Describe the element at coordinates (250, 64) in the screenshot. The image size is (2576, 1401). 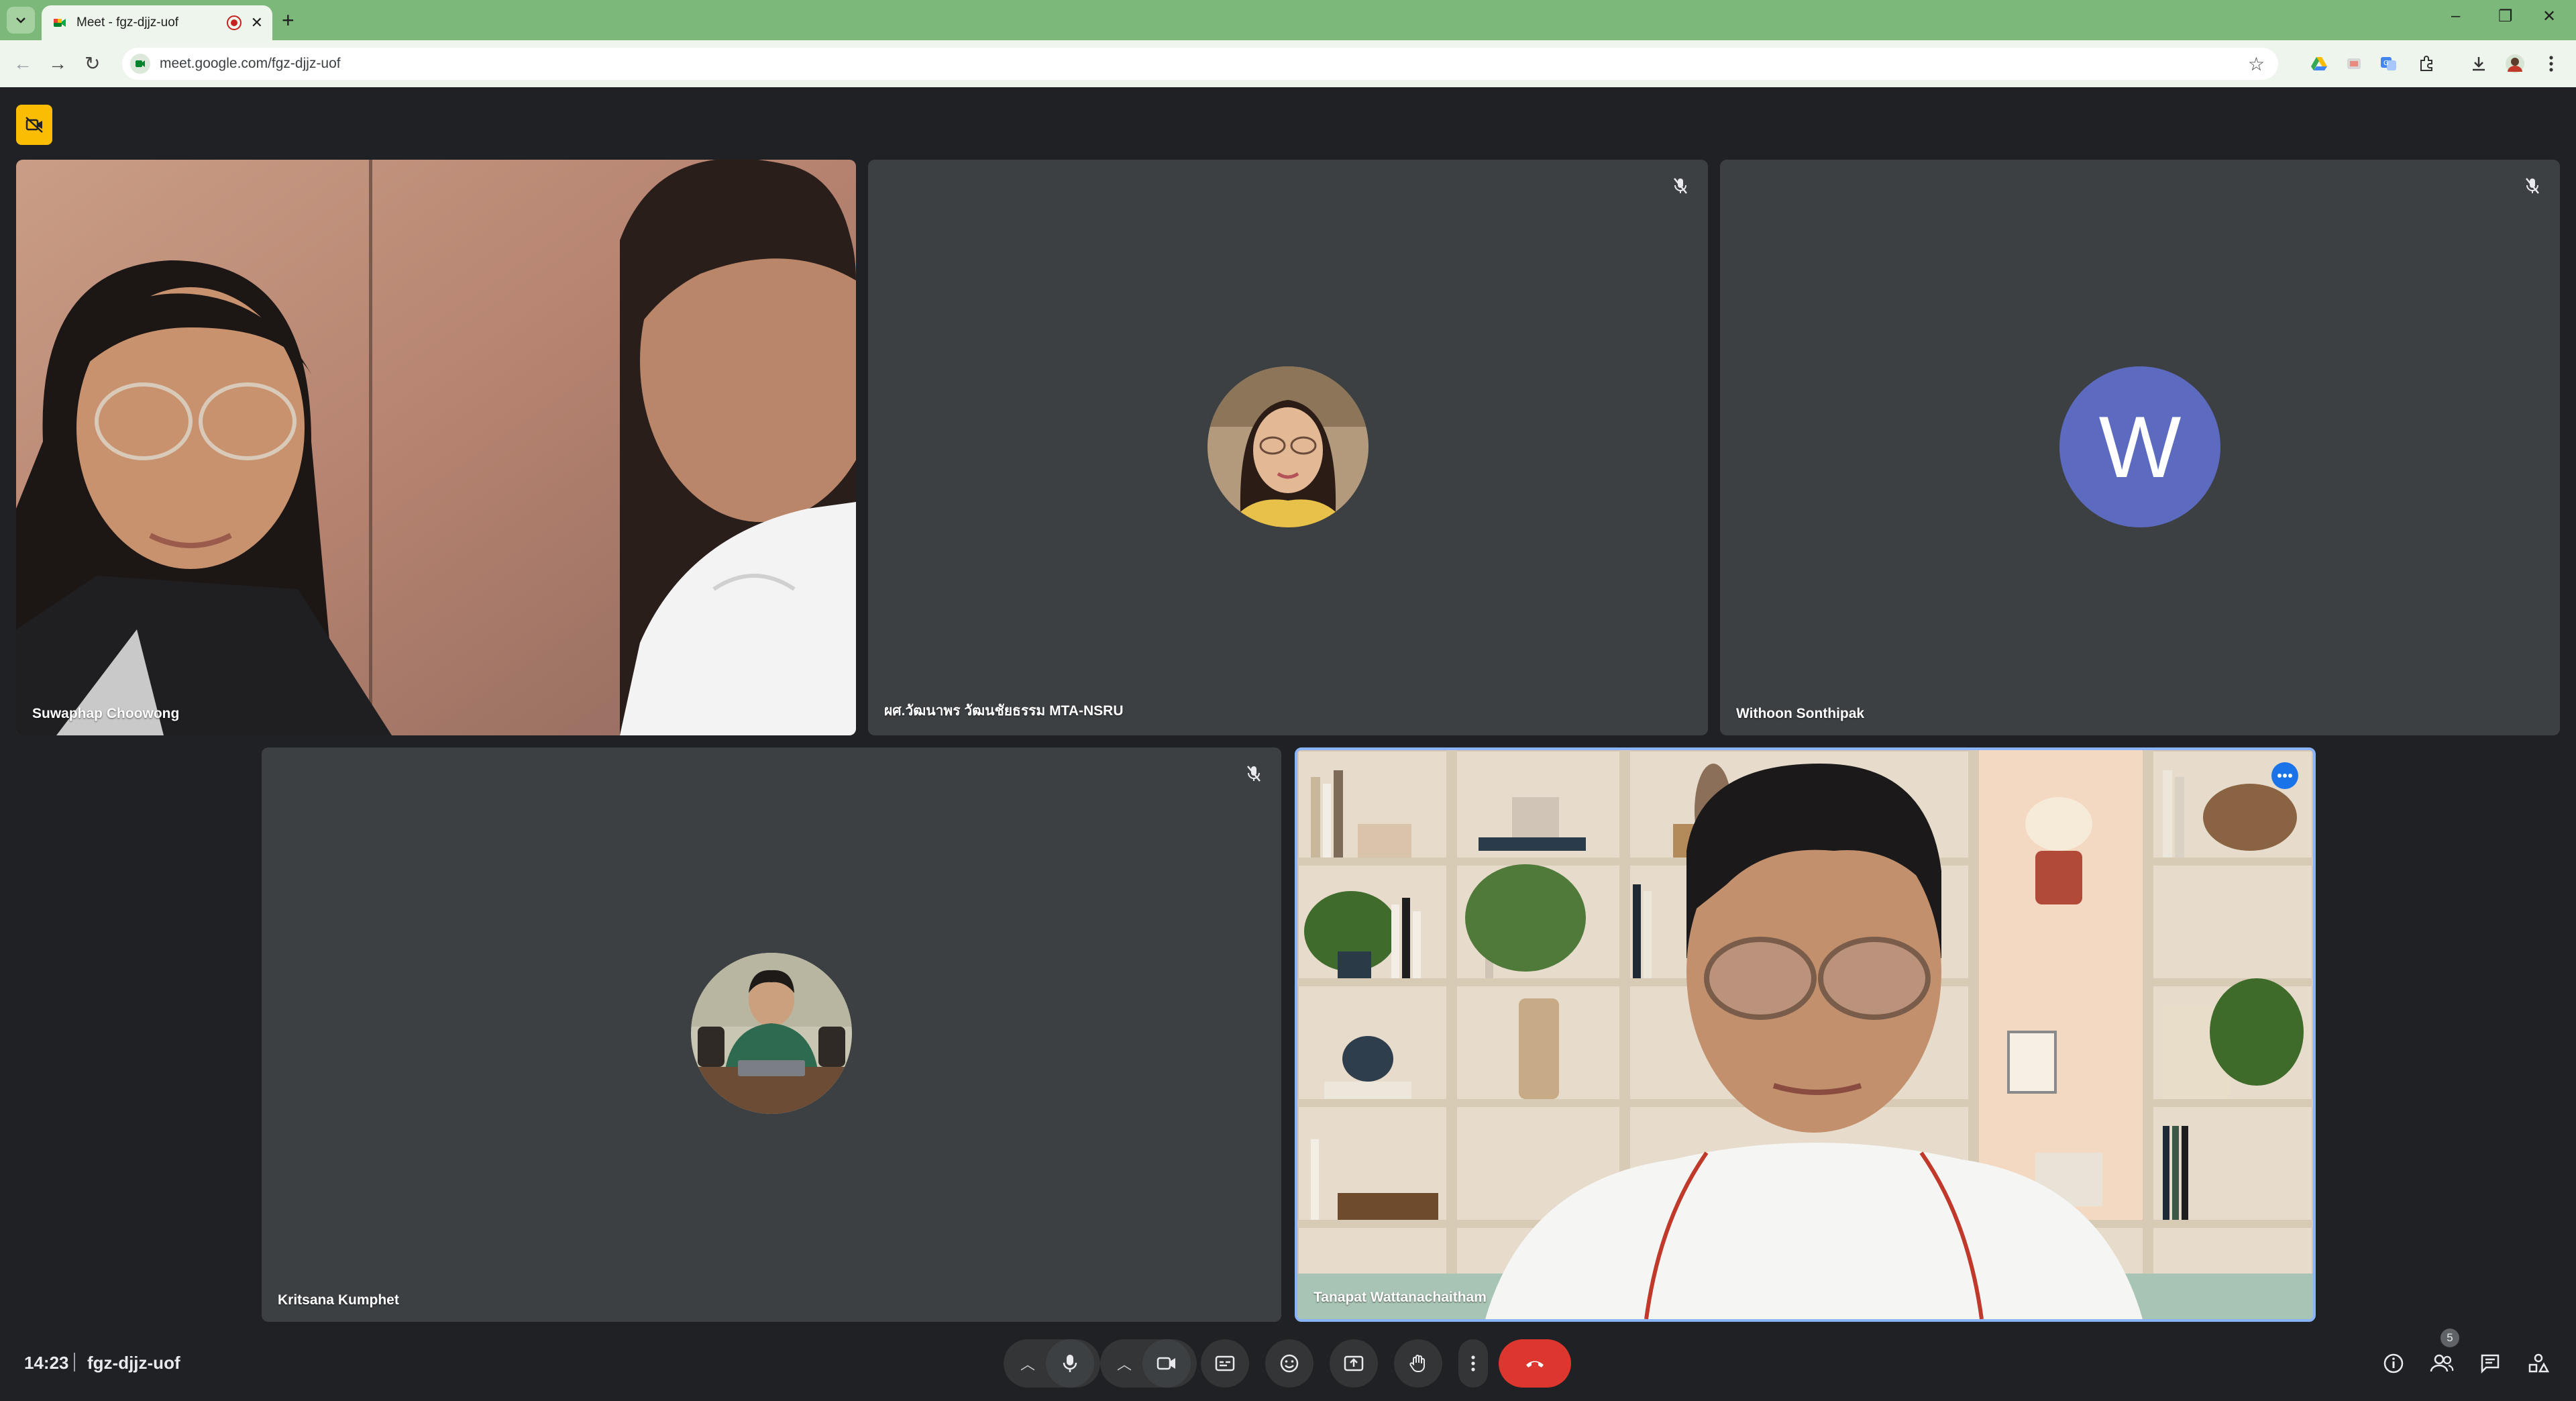
I see `url-text: meet.google.com/fgz-djjz-uof` at that location.